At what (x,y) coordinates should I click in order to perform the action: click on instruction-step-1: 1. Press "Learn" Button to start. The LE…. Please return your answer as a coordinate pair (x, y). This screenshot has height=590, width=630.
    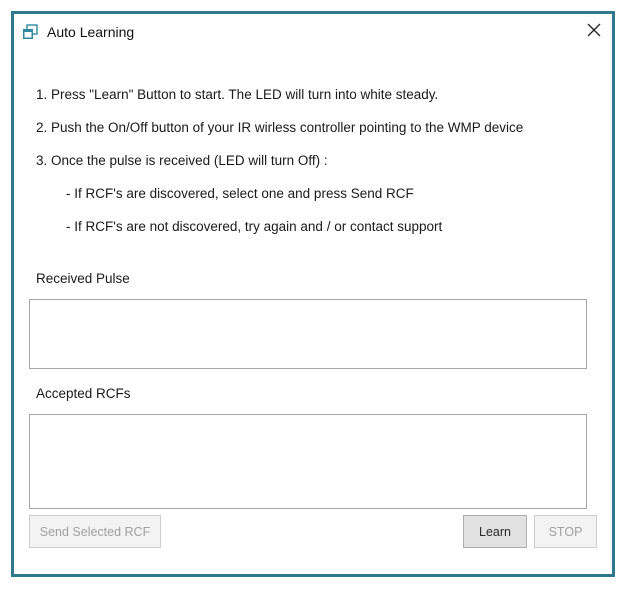
    Looking at the image, I should click on (237, 94).